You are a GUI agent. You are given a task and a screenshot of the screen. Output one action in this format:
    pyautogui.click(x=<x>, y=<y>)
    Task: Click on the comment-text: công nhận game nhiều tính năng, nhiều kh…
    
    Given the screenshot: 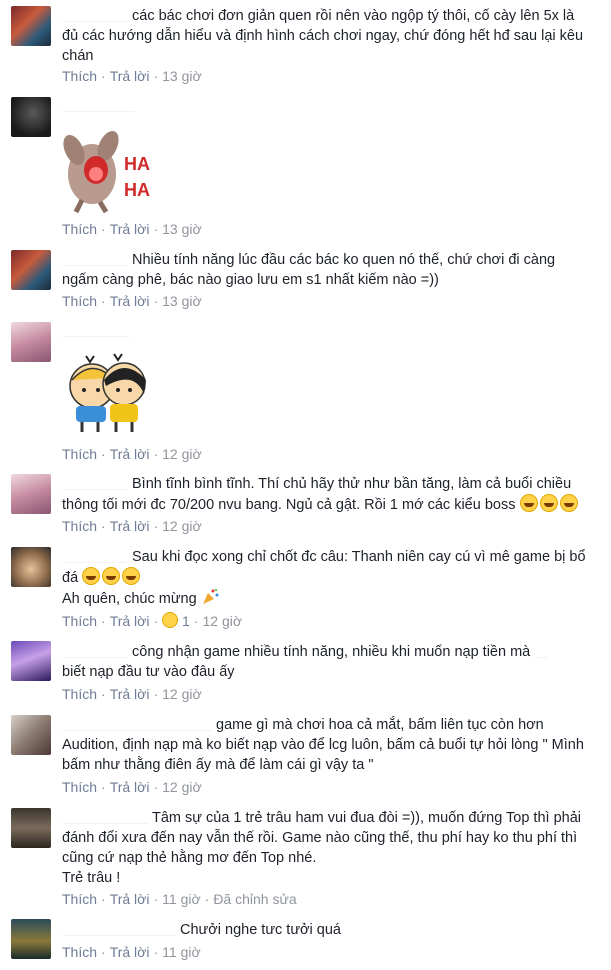 What is the action you would take?
    pyautogui.click(x=331, y=652)
    